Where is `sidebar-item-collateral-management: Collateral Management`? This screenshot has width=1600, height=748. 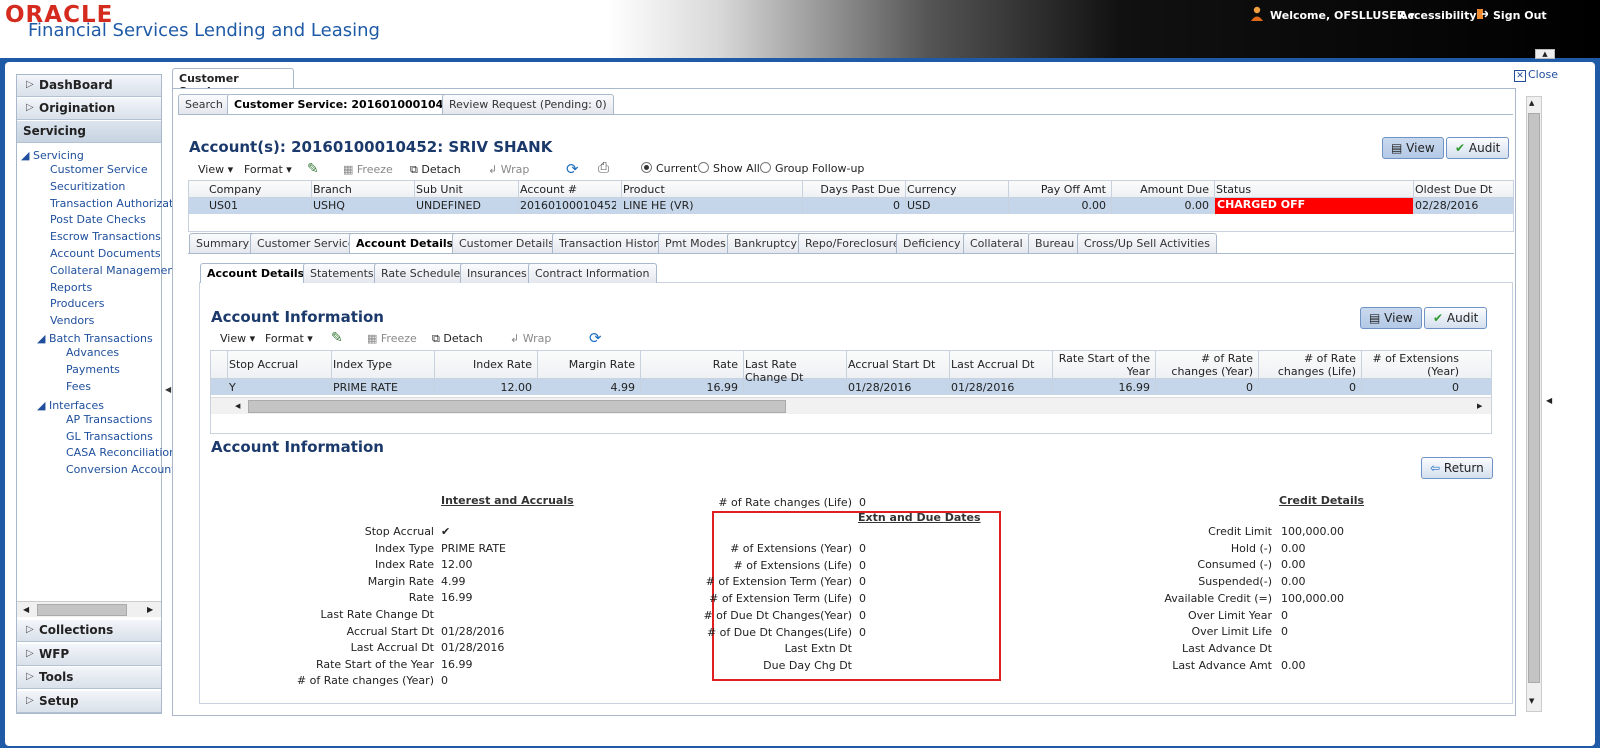
sidebar-item-collateral-management: Collateral Management is located at coordinates (114, 270).